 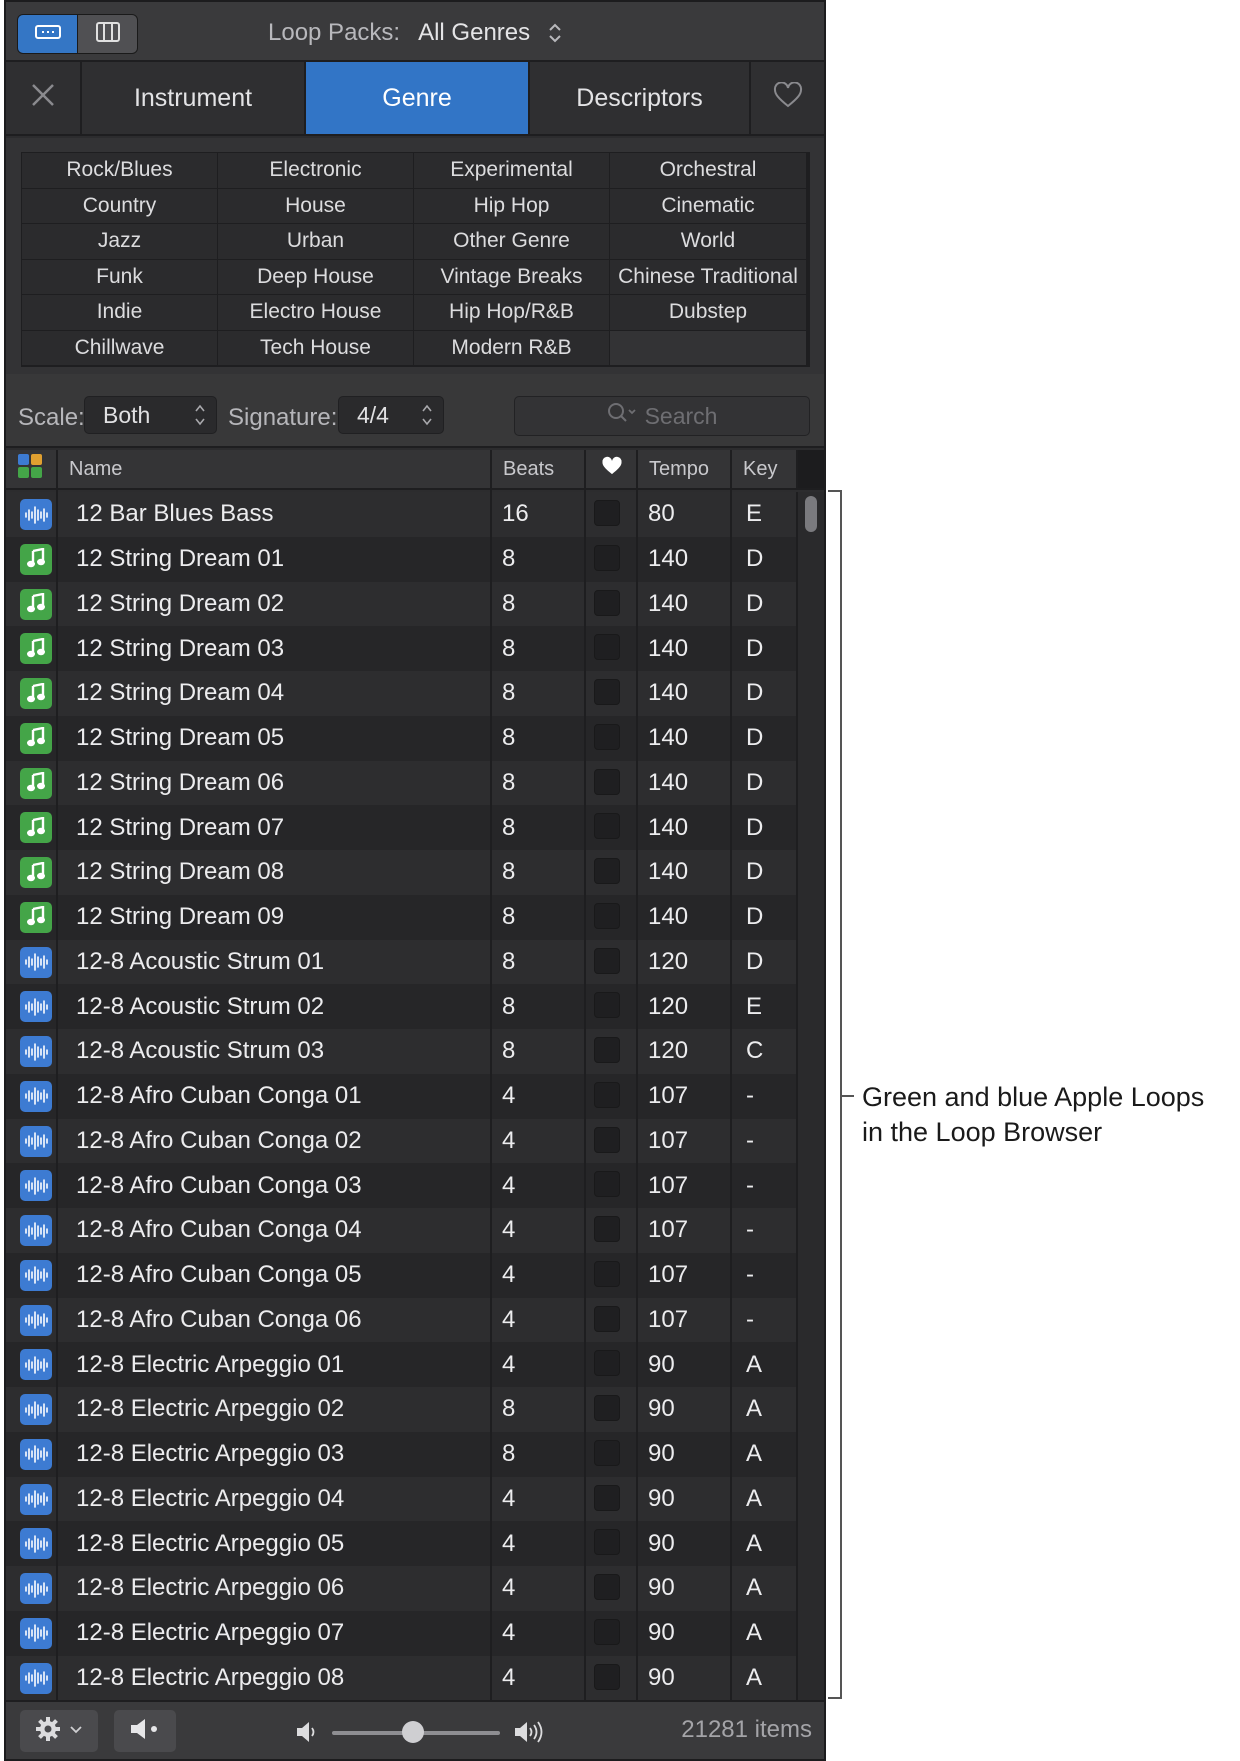 What do you see at coordinates (401, 1230) in the screenshot?
I see `table-row: 12-8 Afro Cuban Conga 04 4 107 -` at bounding box center [401, 1230].